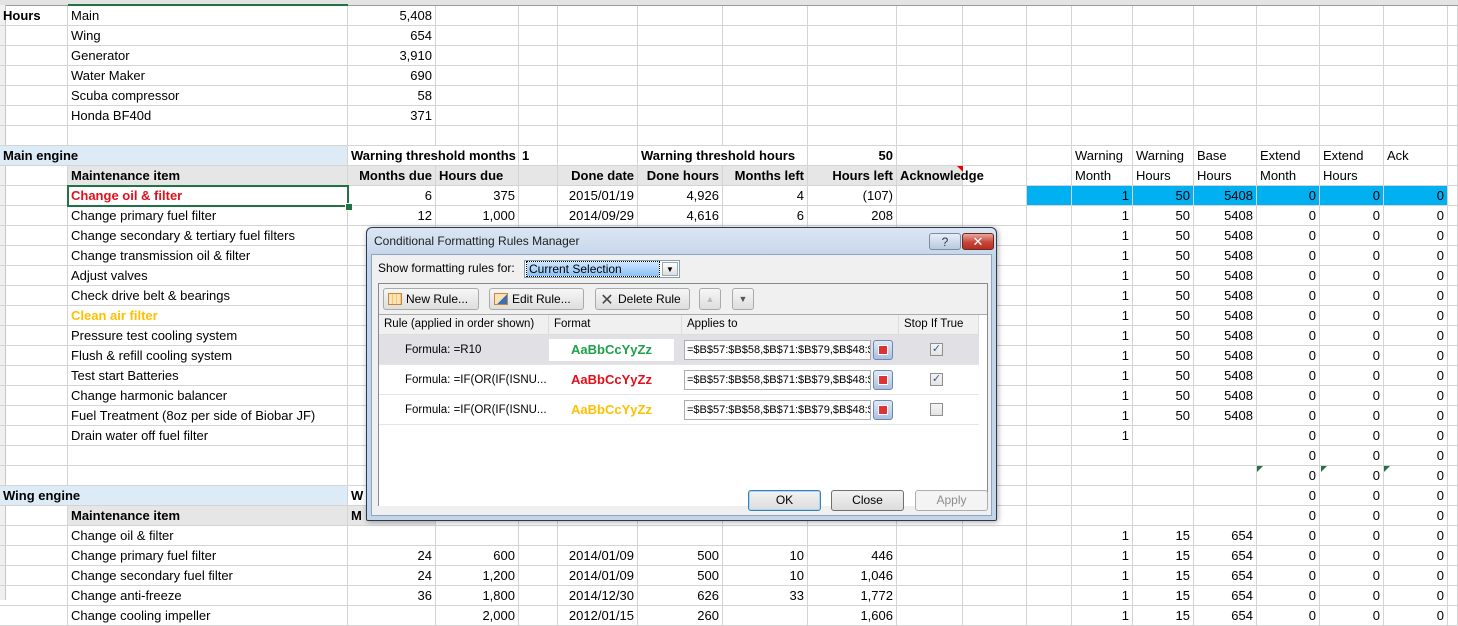 The height and width of the screenshot is (626, 1458). What do you see at coordinates (392, 616) in the screenshot?
I see `months-due` at bounding box center [392, 616].